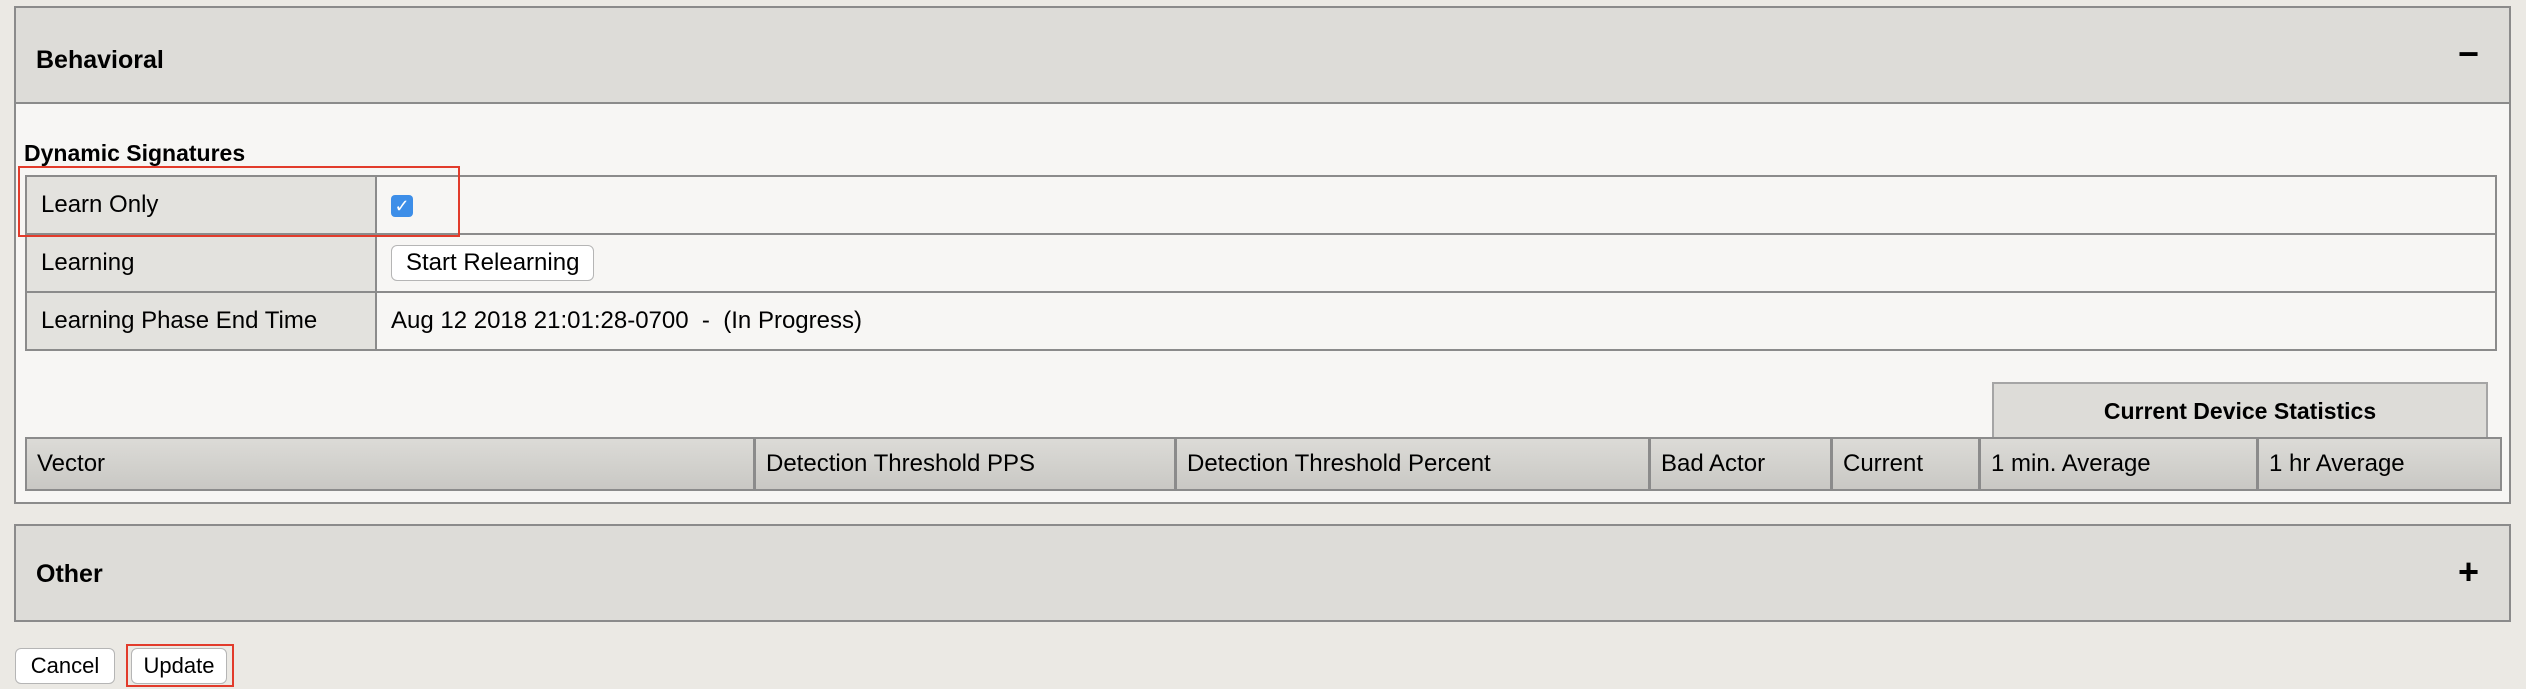 The width and height of the screenshot is (2526, 689). I want to click on row-learning: Learning Start Relearning, so click(1261, 263).